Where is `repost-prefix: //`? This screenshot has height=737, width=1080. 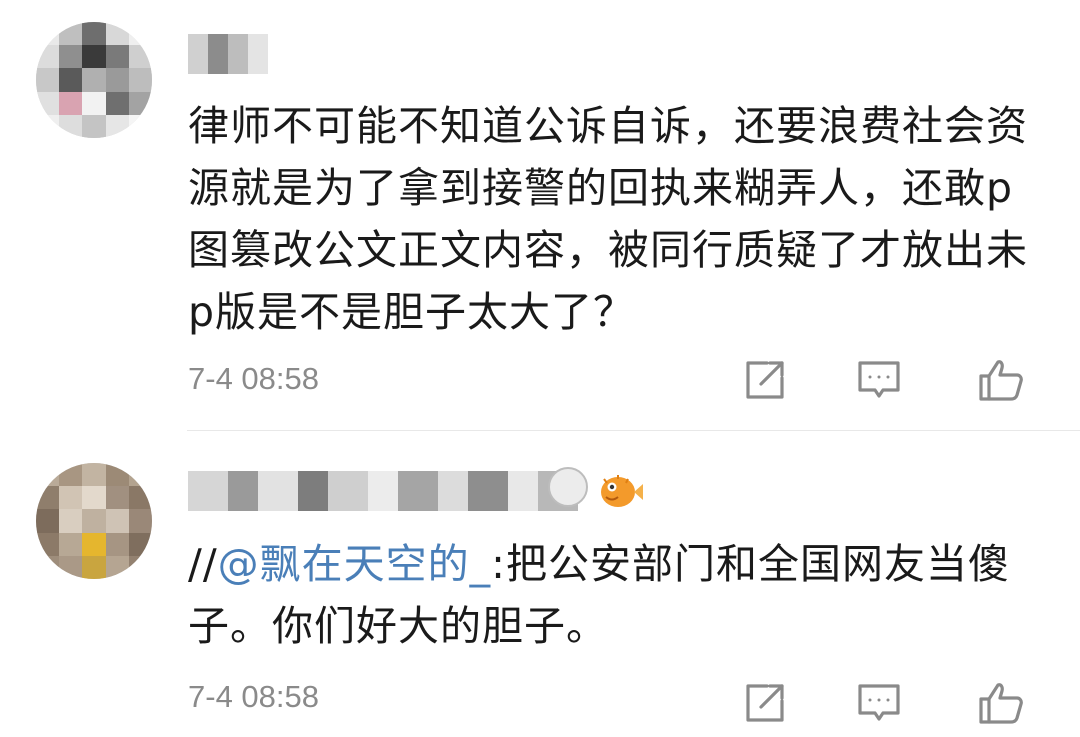
repost-prefix: // is located at coordinates (203, 564).